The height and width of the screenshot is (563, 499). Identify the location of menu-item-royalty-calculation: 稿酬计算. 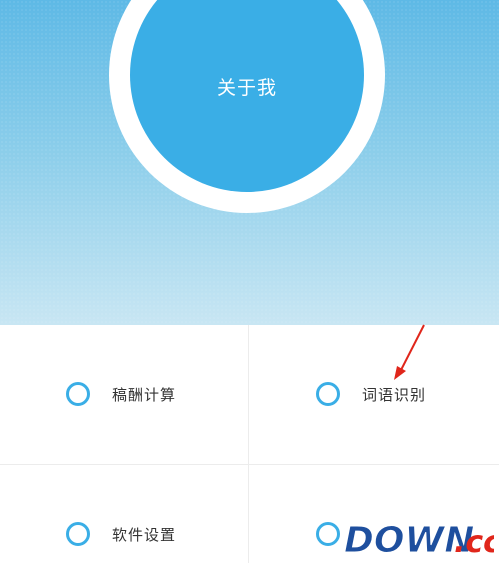
(121, 394).